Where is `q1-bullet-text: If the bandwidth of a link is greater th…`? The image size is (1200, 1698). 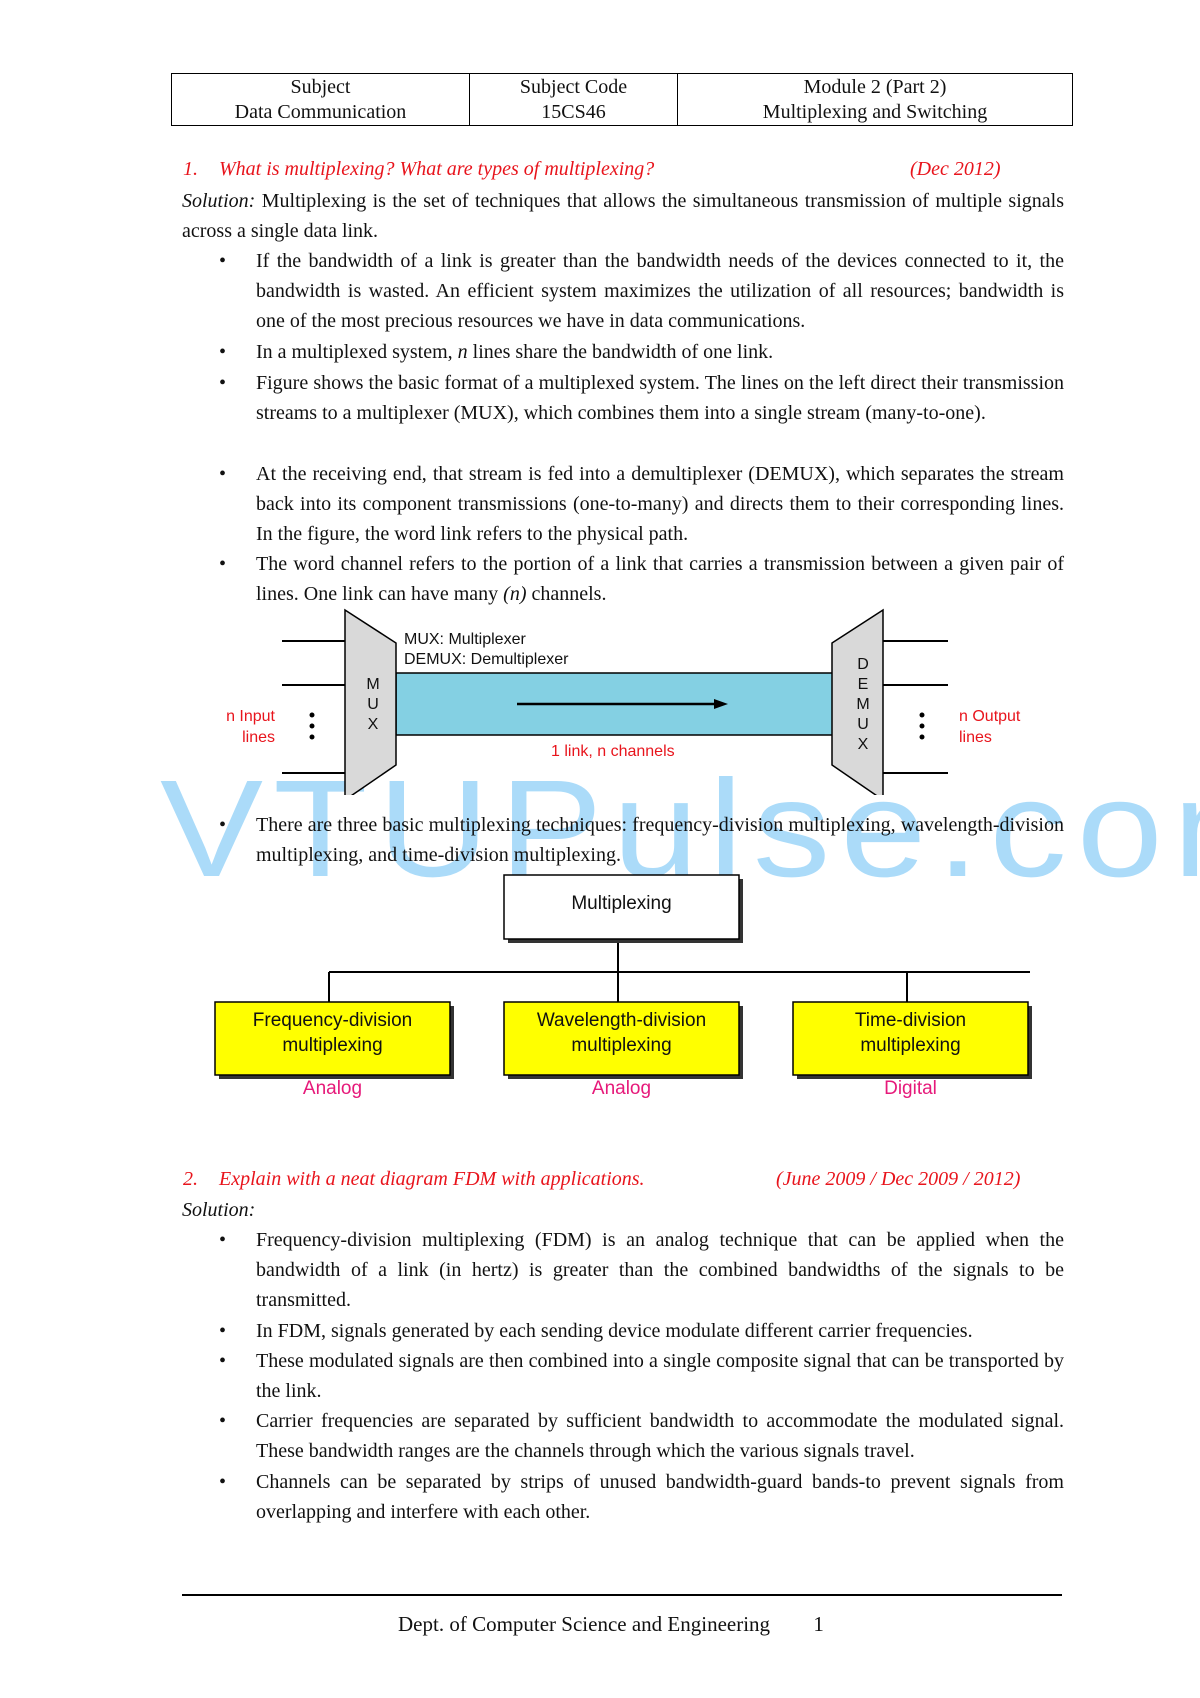 q1-bullet-text: If the bandwidth of a link is greater th… is located at coordinates (660, 291).